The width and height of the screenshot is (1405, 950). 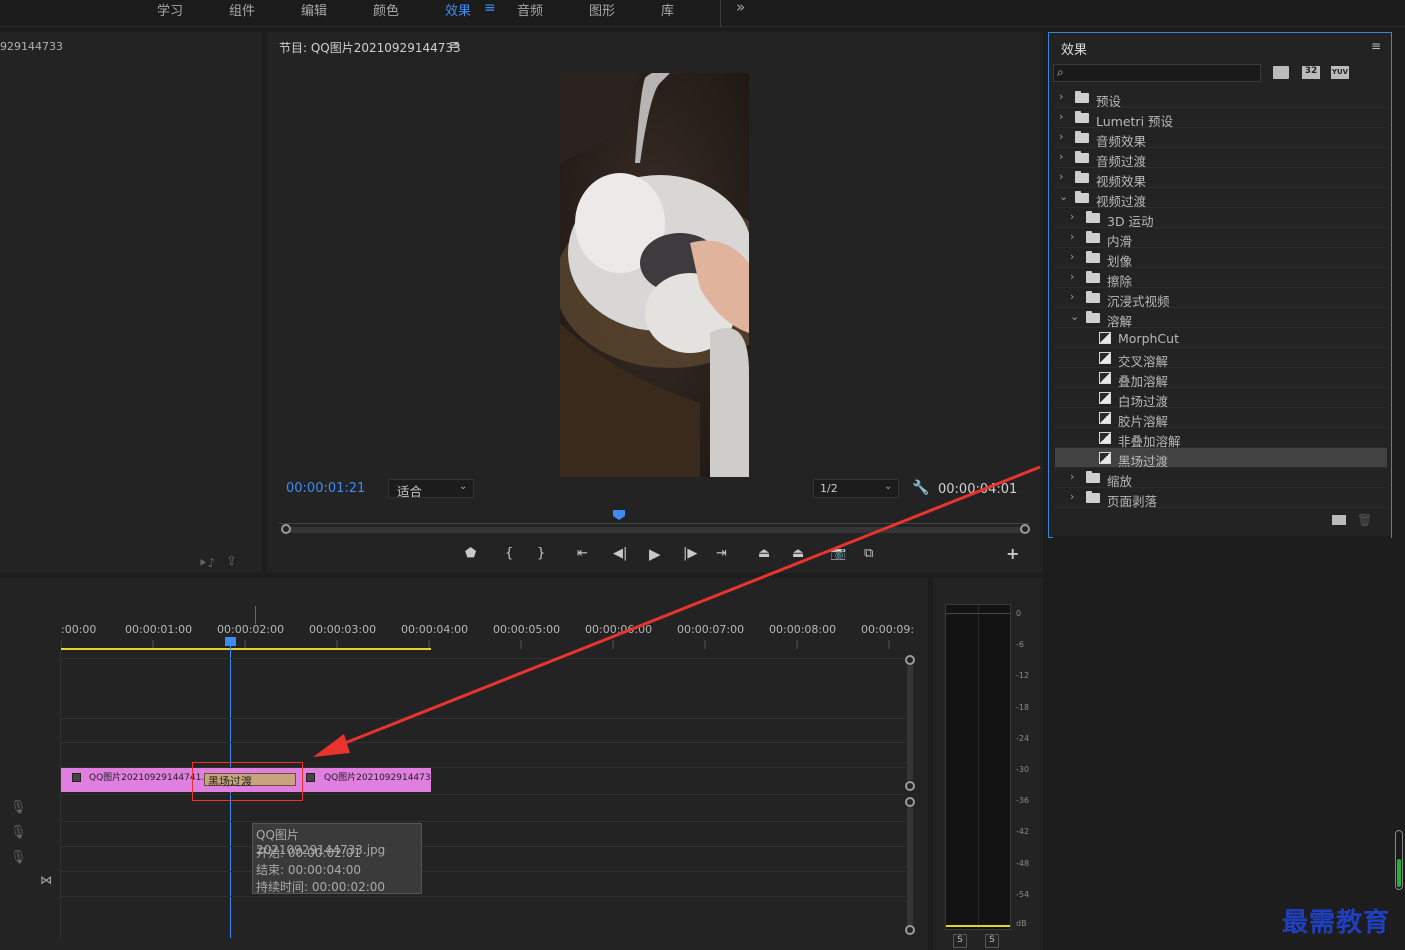 I want to click on tab-libraries: 库, so click(x=667, y=9).